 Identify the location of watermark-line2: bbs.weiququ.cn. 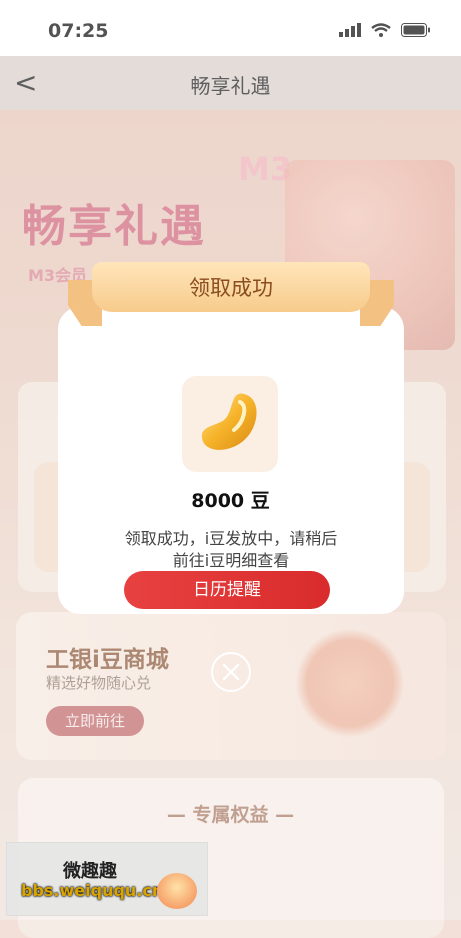
(92, 890).